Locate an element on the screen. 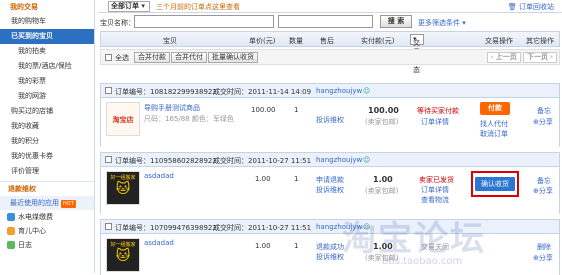  order-status: 等待买家付款 is located at coordinates (438, 111).